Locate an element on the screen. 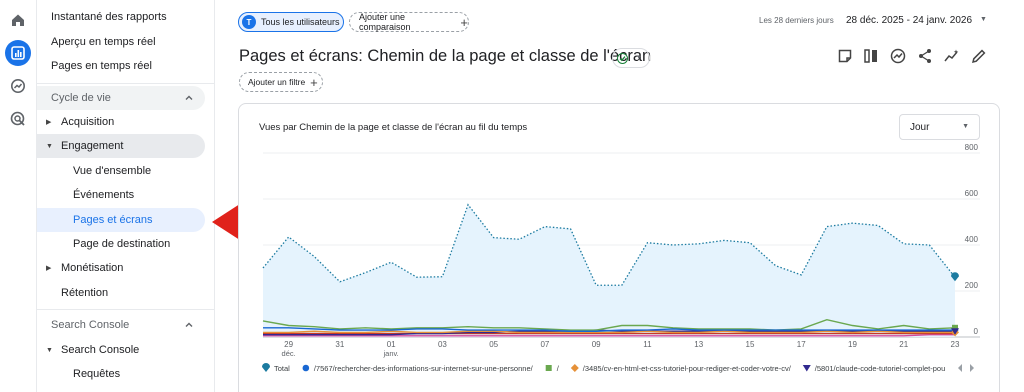 The width and height of the screenshot is (1024, 392). y-tick-label: 600 is located at coordinates (972, 193).